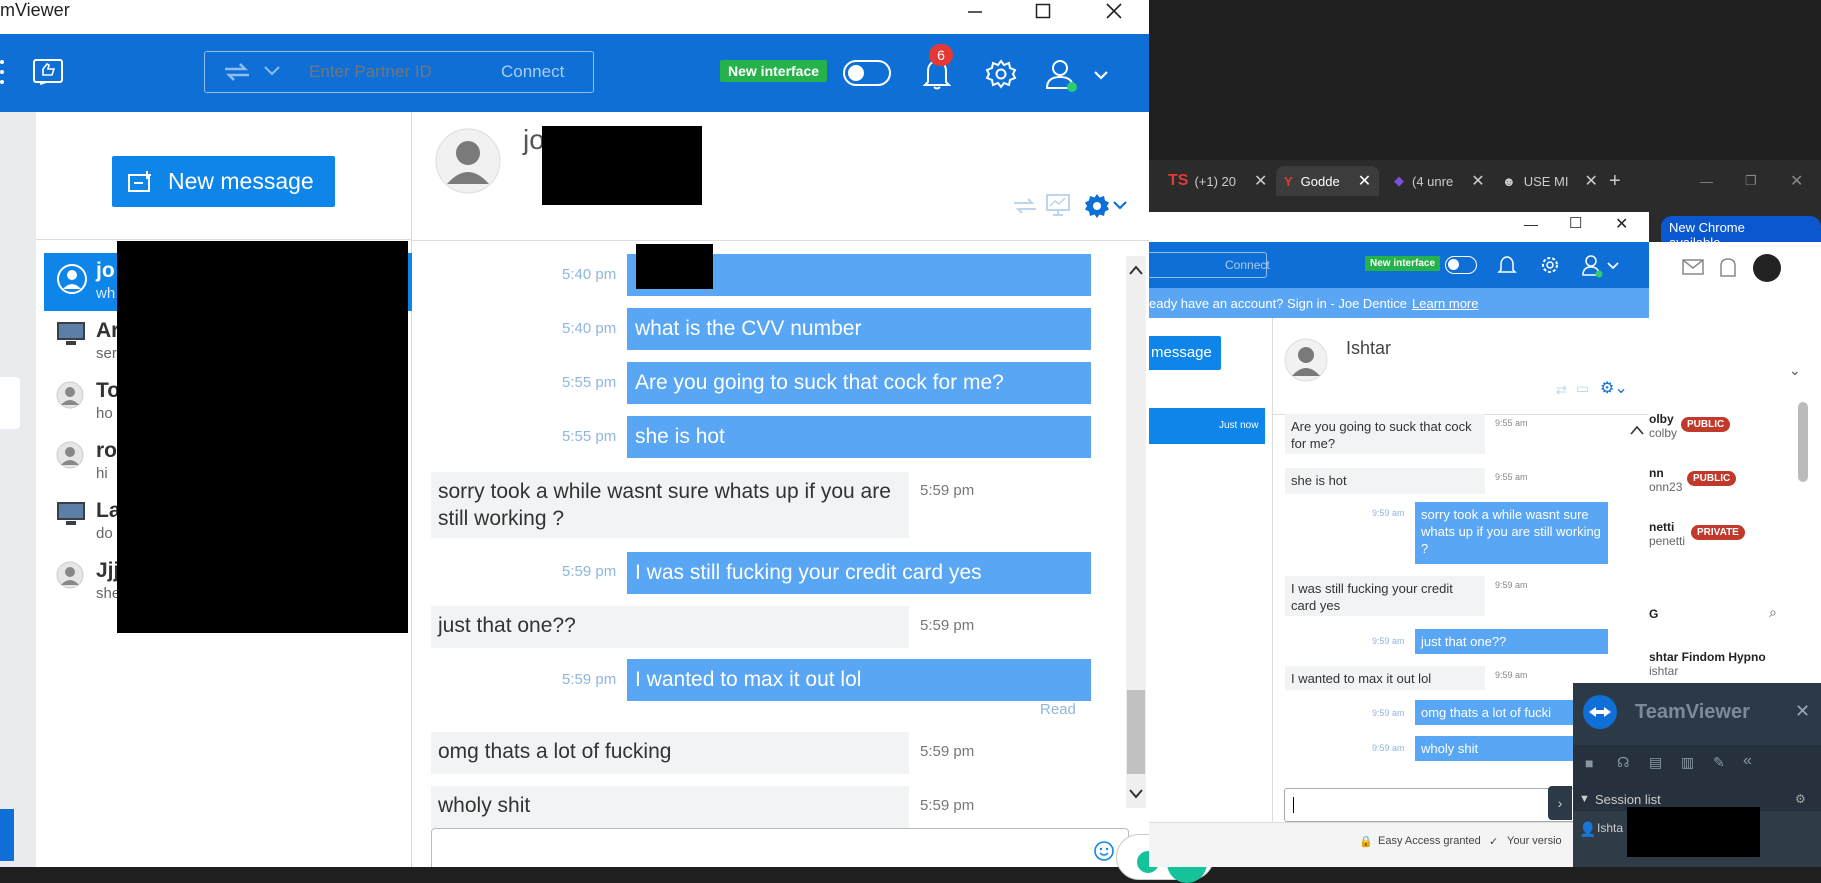 The width and height of the screenshot is (1821, 883). I want to click on close-button, so click(1114, 11).